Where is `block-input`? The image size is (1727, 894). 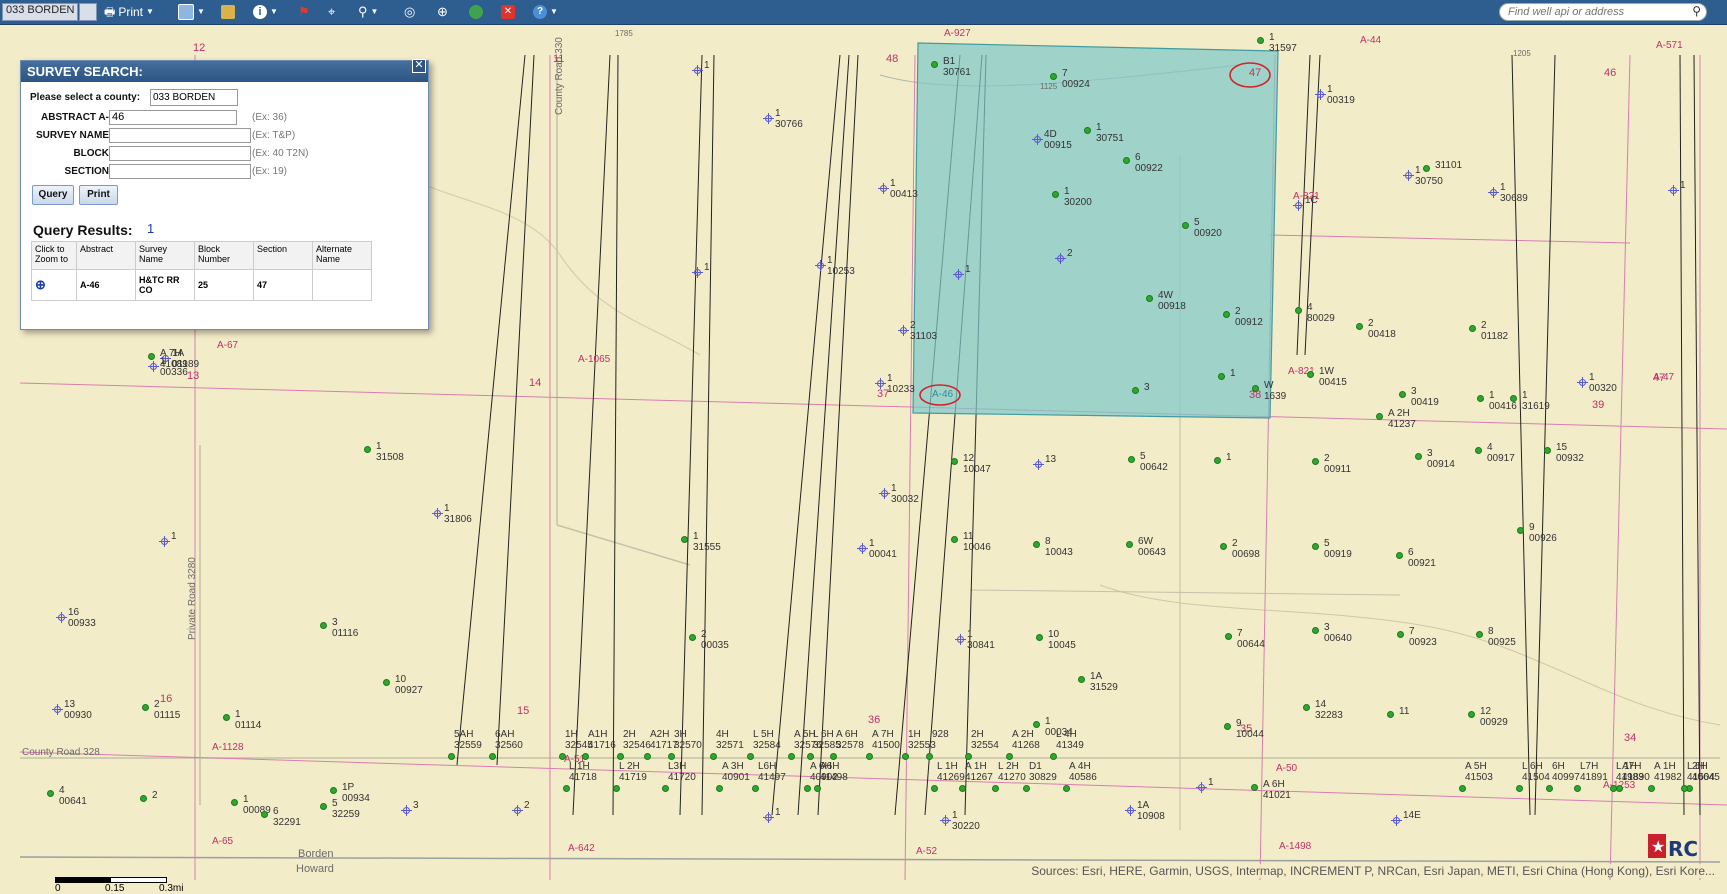
block-input is located at coordinates (180, 153).